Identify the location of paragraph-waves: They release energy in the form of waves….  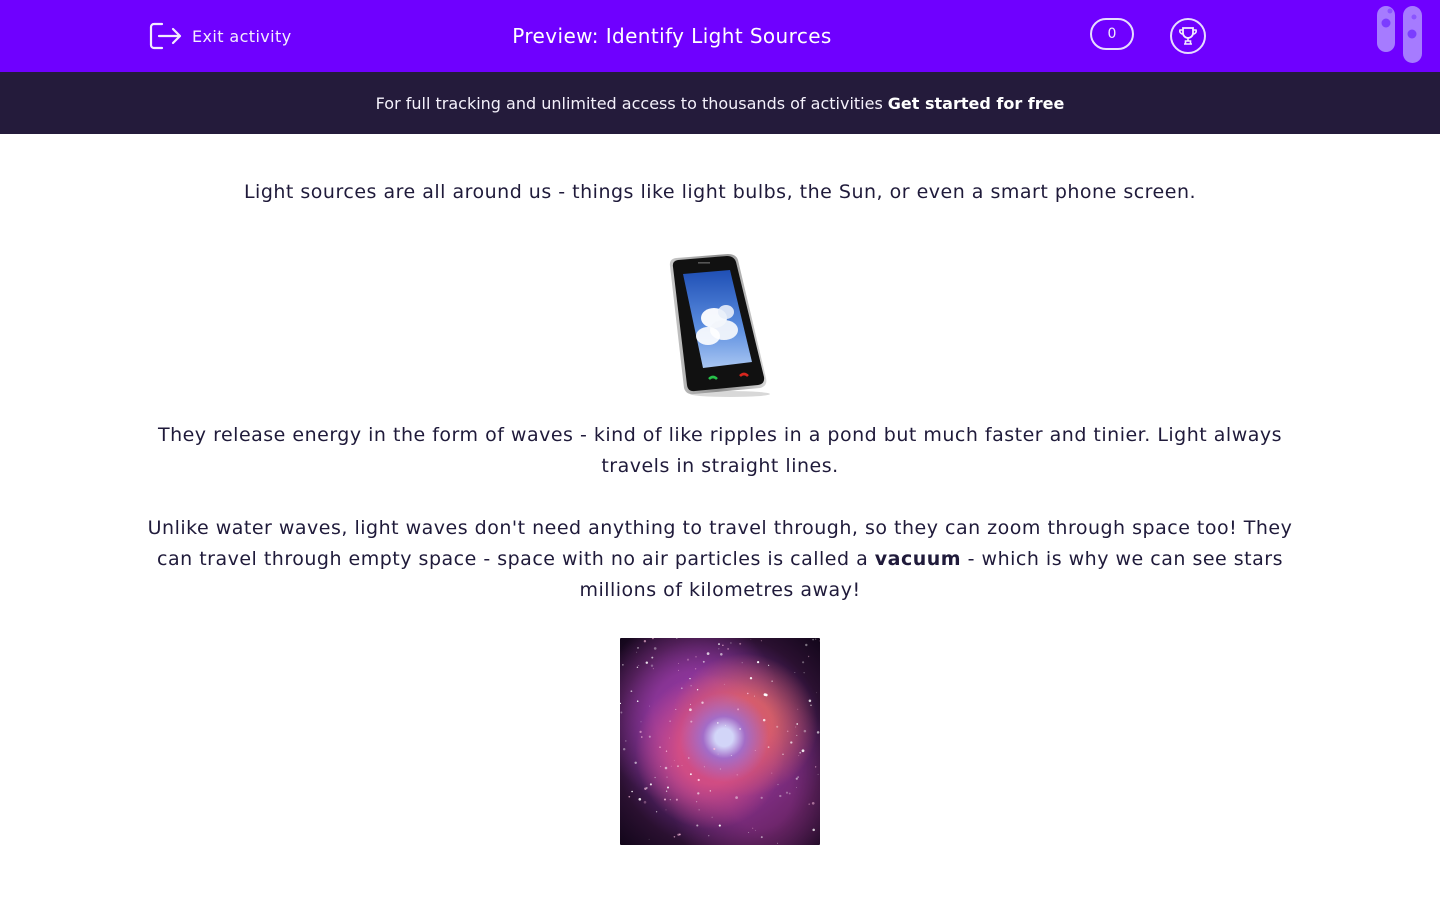
(720, 450).